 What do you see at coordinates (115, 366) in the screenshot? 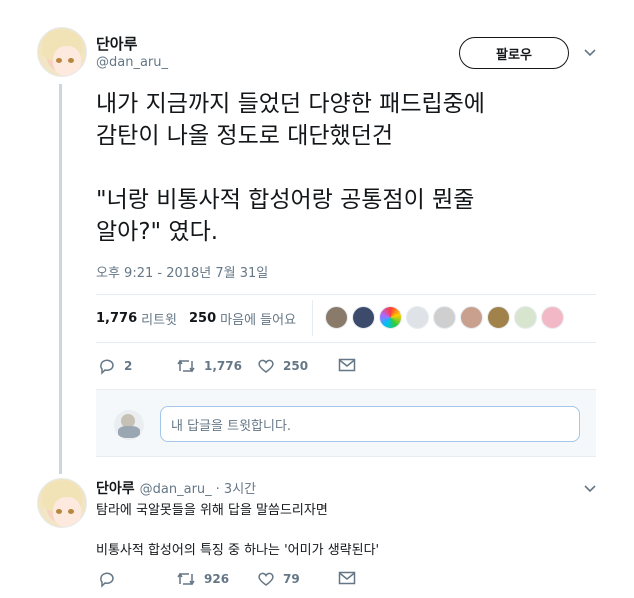
I see `reply-button: 2` at bounding box center [115, 366].